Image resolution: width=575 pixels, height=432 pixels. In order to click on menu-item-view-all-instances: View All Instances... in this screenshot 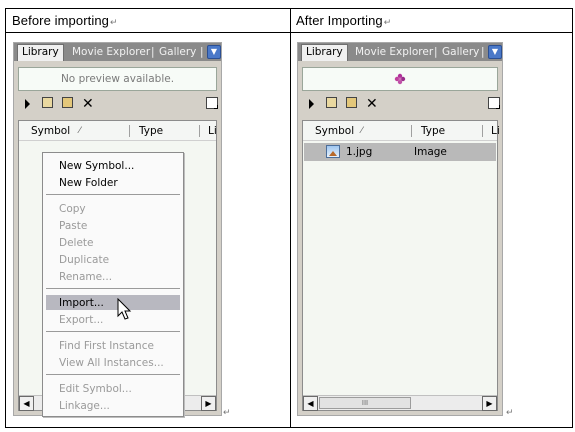, I will do `click(111, 363)`.